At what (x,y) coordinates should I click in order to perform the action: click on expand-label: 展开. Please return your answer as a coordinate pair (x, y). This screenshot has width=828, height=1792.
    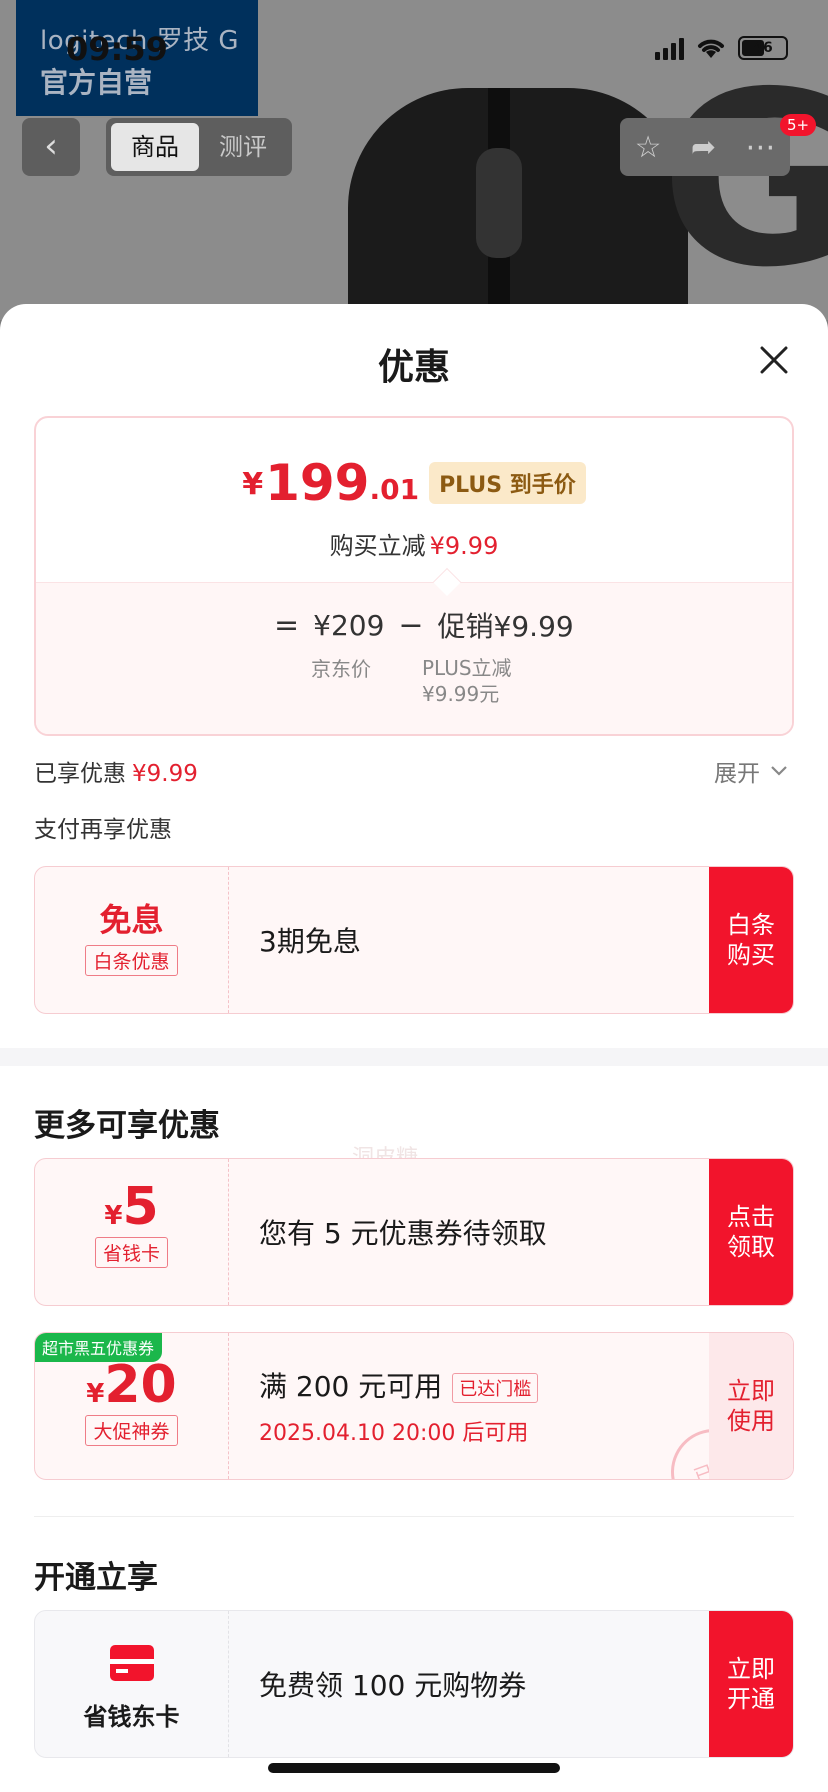
    Looking at the image, I should click on (737, 774).